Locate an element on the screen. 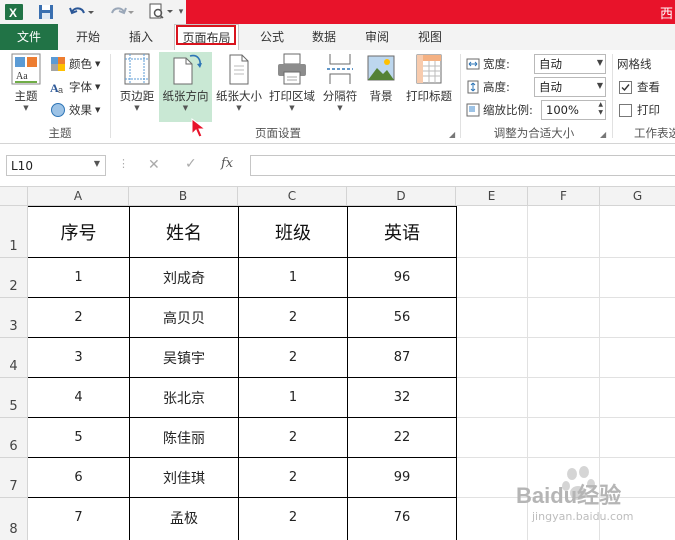  table-header-cell: 英语 is located at coordinates (402, 232).